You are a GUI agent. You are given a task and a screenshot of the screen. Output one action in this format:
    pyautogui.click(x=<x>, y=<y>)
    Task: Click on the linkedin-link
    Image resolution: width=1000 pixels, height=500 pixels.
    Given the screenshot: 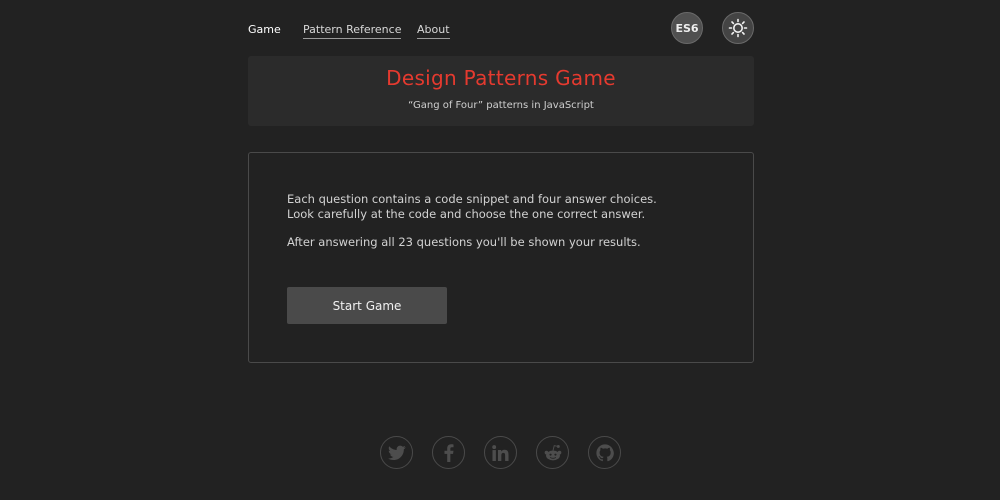 What is the action you would take?
    pyautogui.click(x=500, y=452)
    